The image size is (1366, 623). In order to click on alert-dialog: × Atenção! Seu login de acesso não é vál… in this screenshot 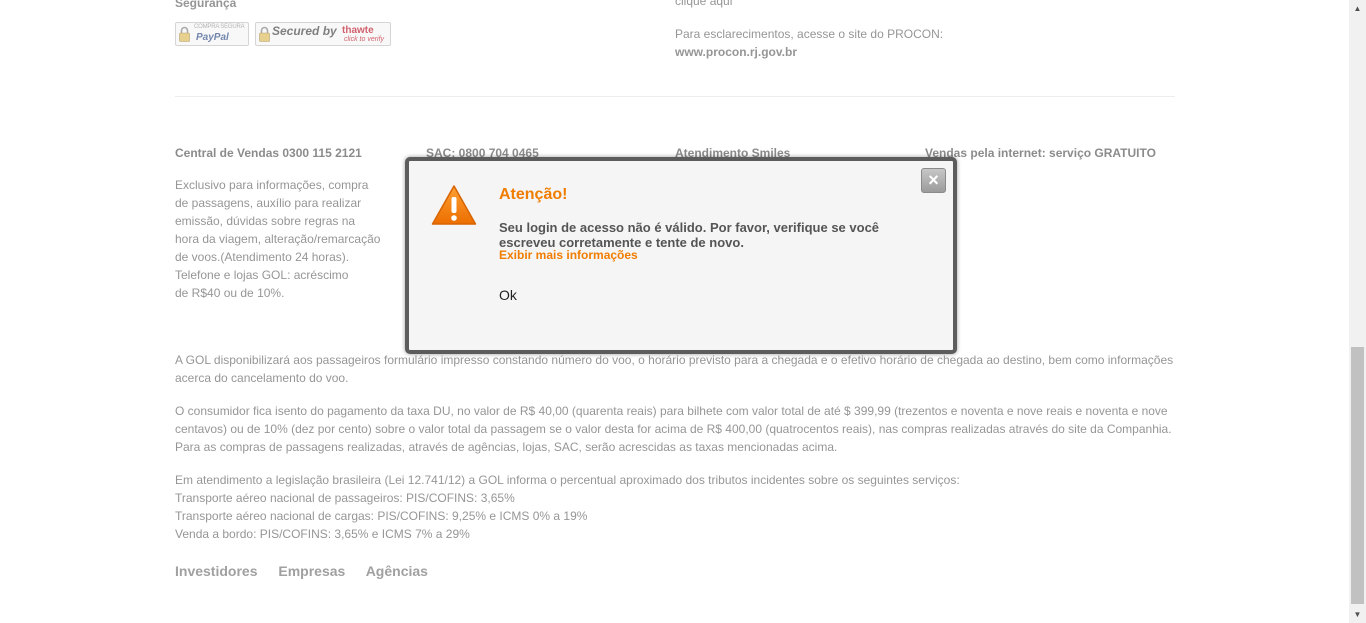, I will do `click(681, 255)`.